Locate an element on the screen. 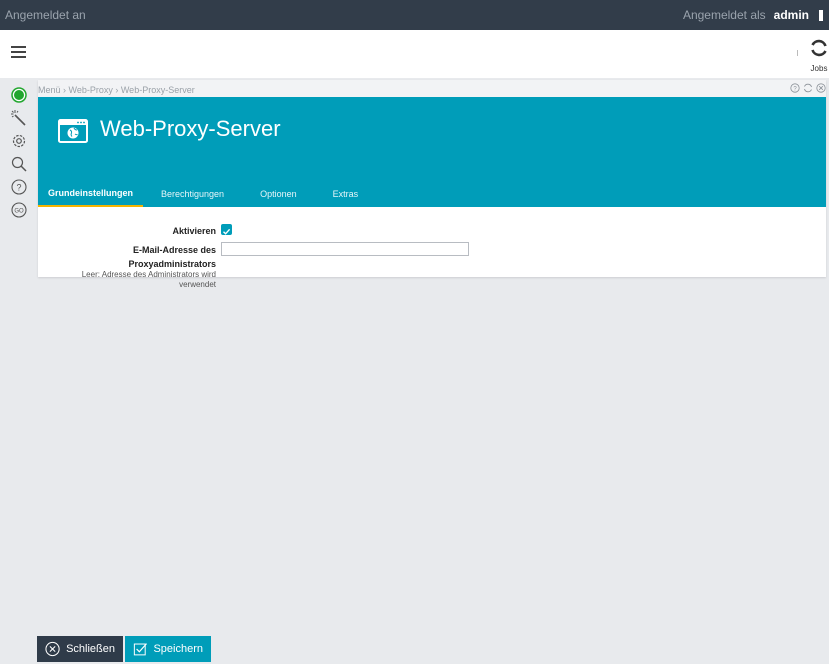  svg-text: GO is located at coordinates (19, 212).